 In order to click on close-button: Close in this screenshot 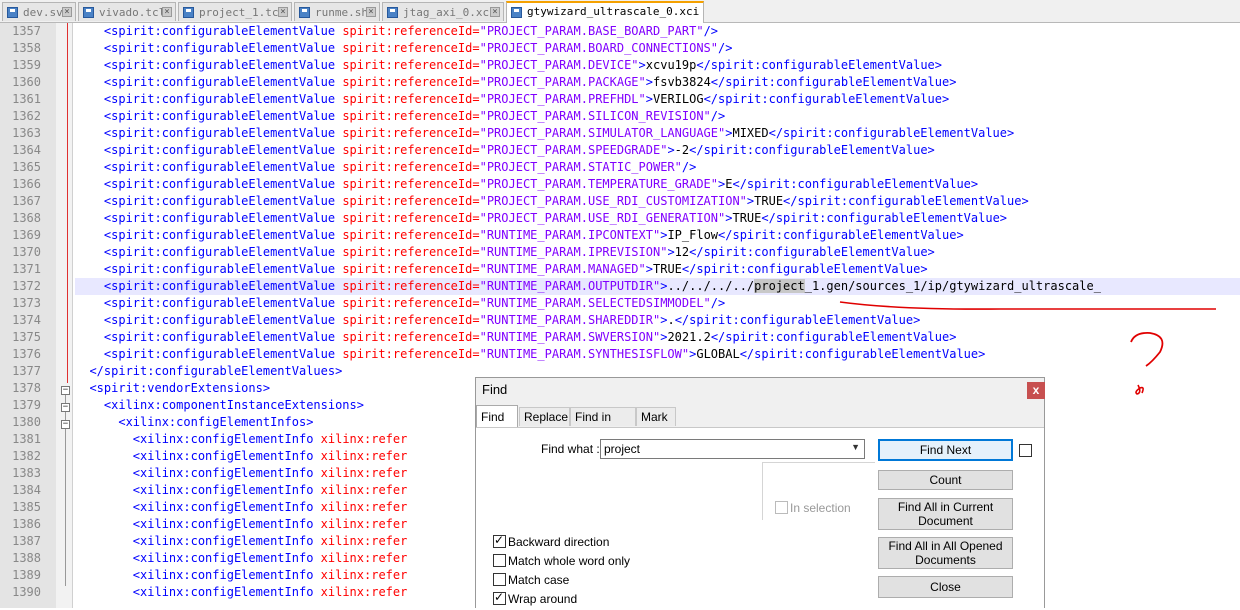, I will do `click(945, 587)`.